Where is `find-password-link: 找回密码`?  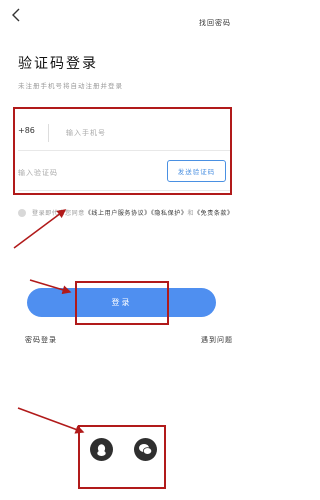 find-password-link: 找回密码 is located at coordinates (215, 23).